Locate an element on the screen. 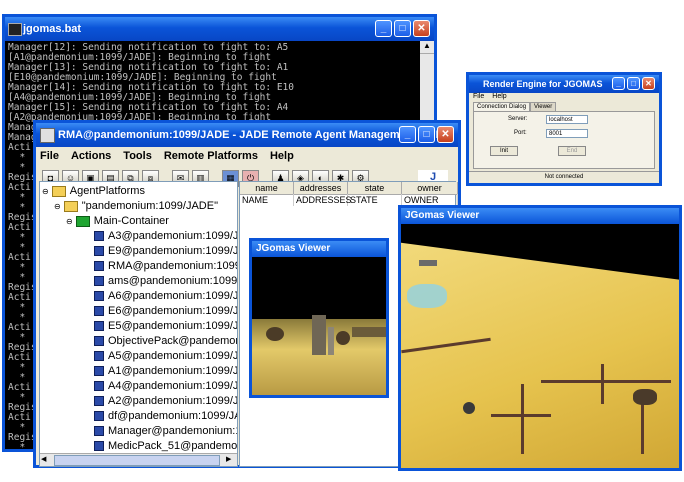 The width and height of the screenshot is (684, 482). agent-label: RMA@pandemonium:1099/JADE is located at coordinates (172, 266).